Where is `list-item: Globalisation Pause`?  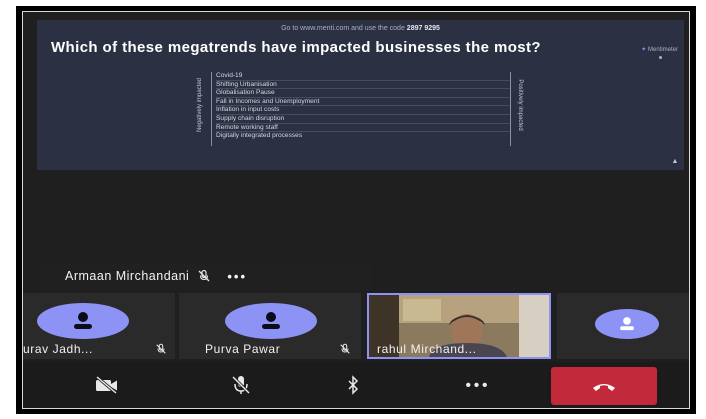 list-item: Globalisation Pause is located at coordinates (363, 93).